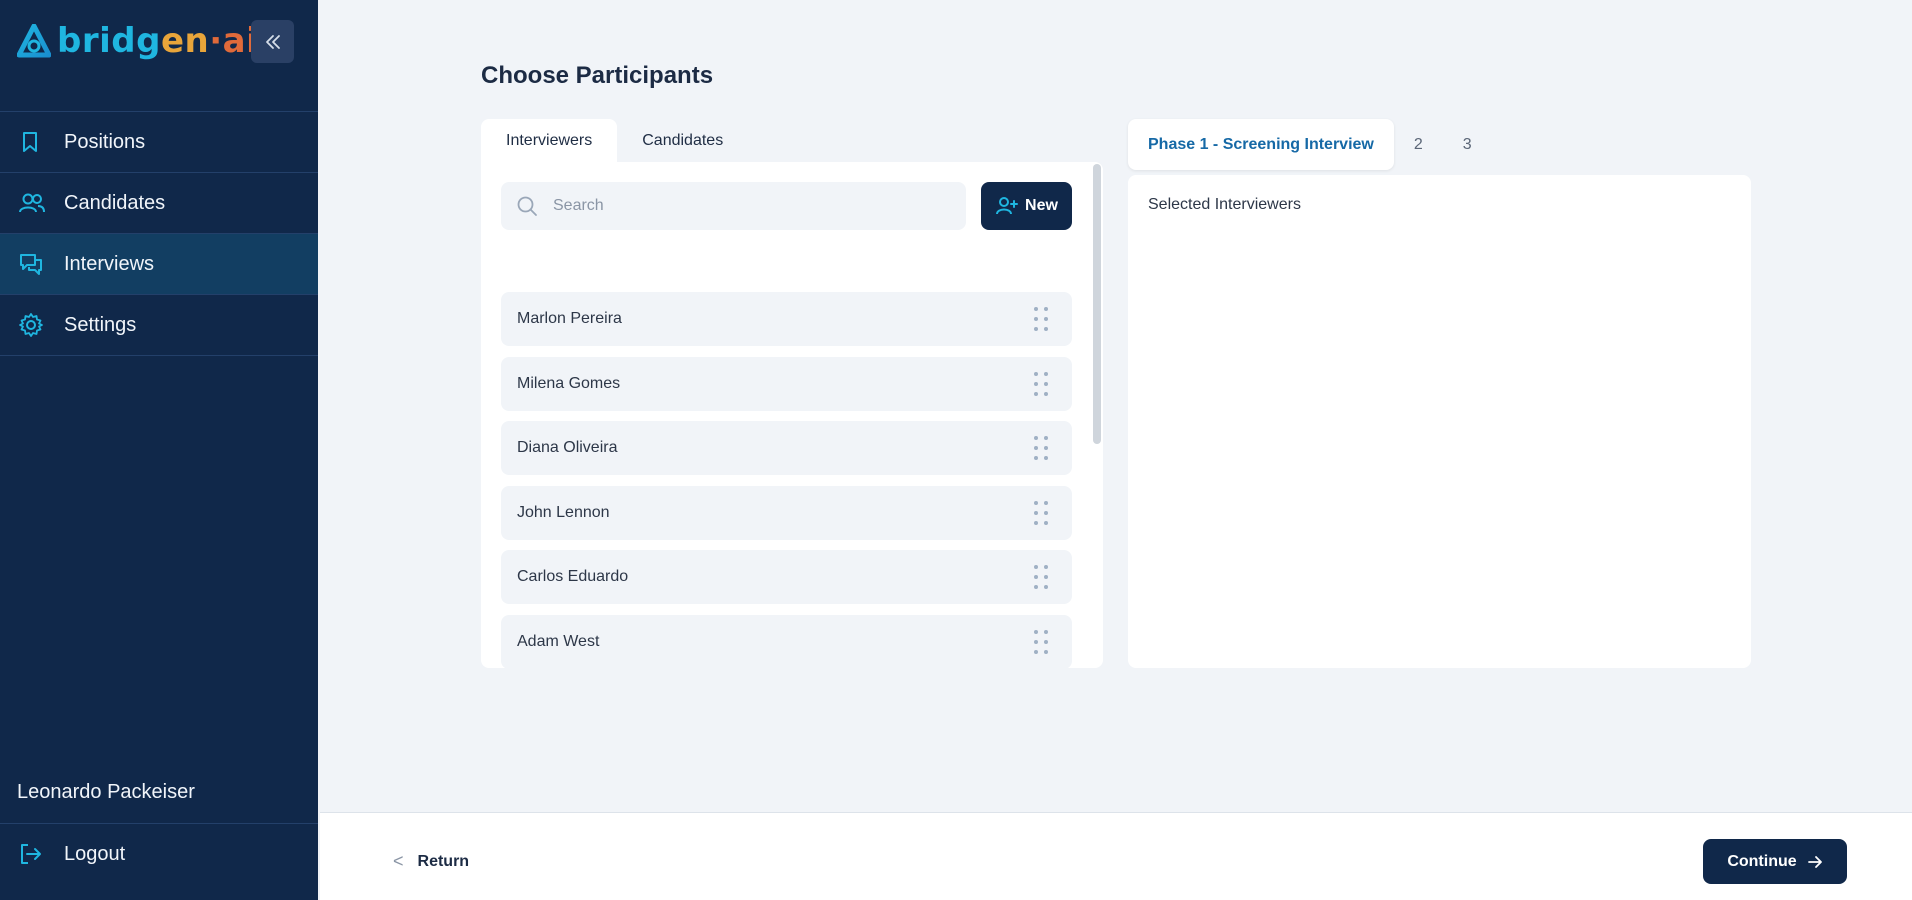 Image resolution: width=1912 pixels, height=900 pixels. Describe the element at coordinates (115, 202) in the screenshot. I see `sidebar-item-label: Candidates` at that location.